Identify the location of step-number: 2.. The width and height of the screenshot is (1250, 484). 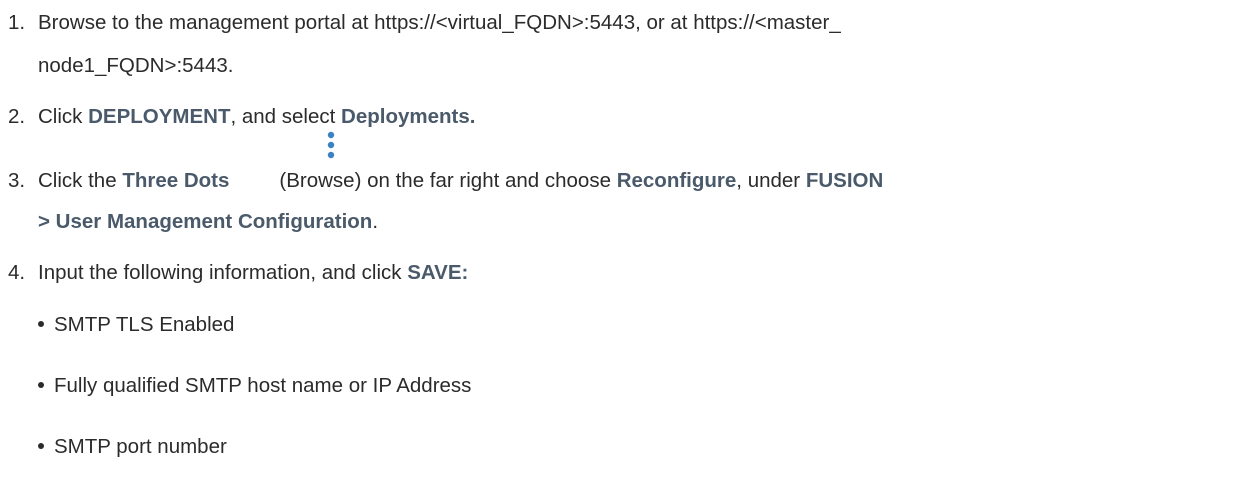
(17, 116).